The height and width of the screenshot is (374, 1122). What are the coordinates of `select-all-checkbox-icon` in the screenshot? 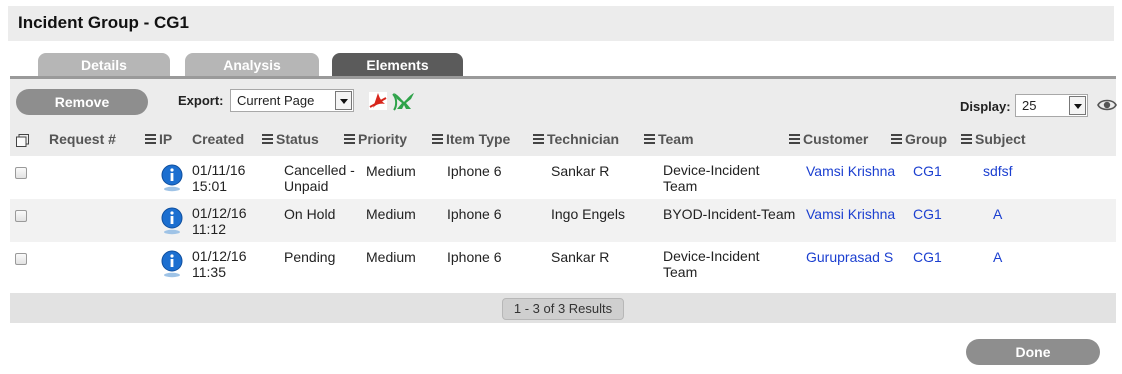 It's located at (22, 140).